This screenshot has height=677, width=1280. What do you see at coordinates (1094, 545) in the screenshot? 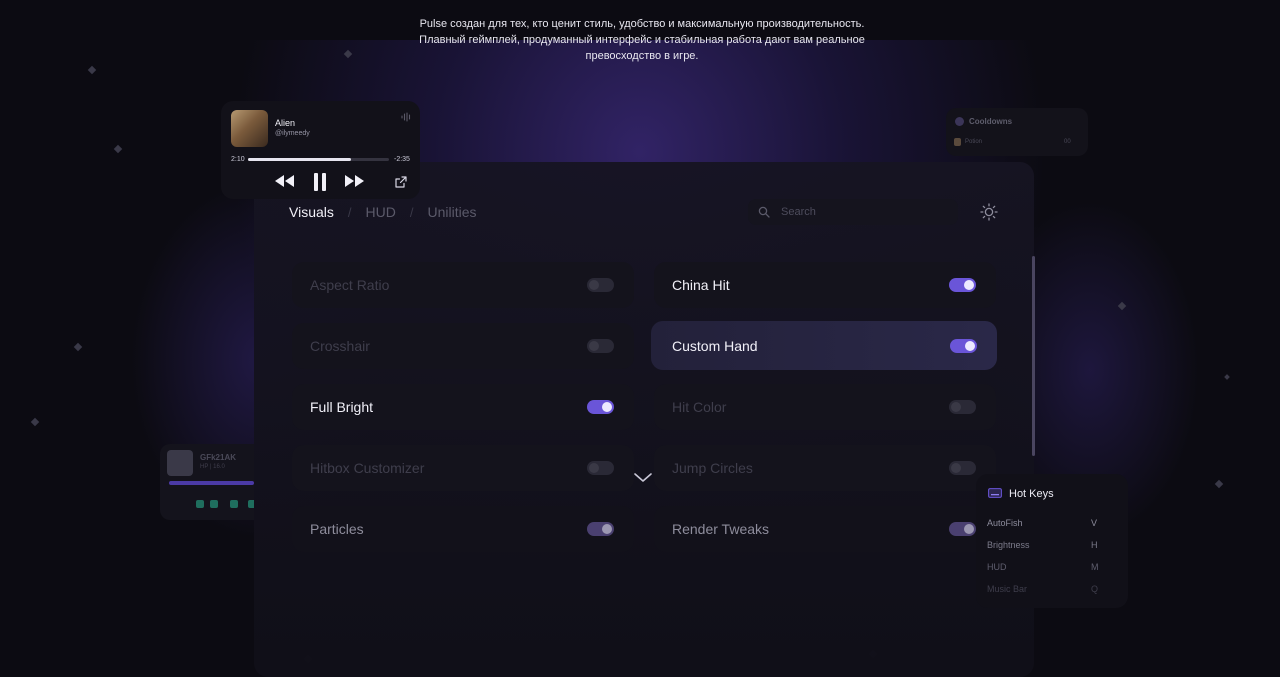
I see `hotkey-key: H` at bounding box center [1094, 545].